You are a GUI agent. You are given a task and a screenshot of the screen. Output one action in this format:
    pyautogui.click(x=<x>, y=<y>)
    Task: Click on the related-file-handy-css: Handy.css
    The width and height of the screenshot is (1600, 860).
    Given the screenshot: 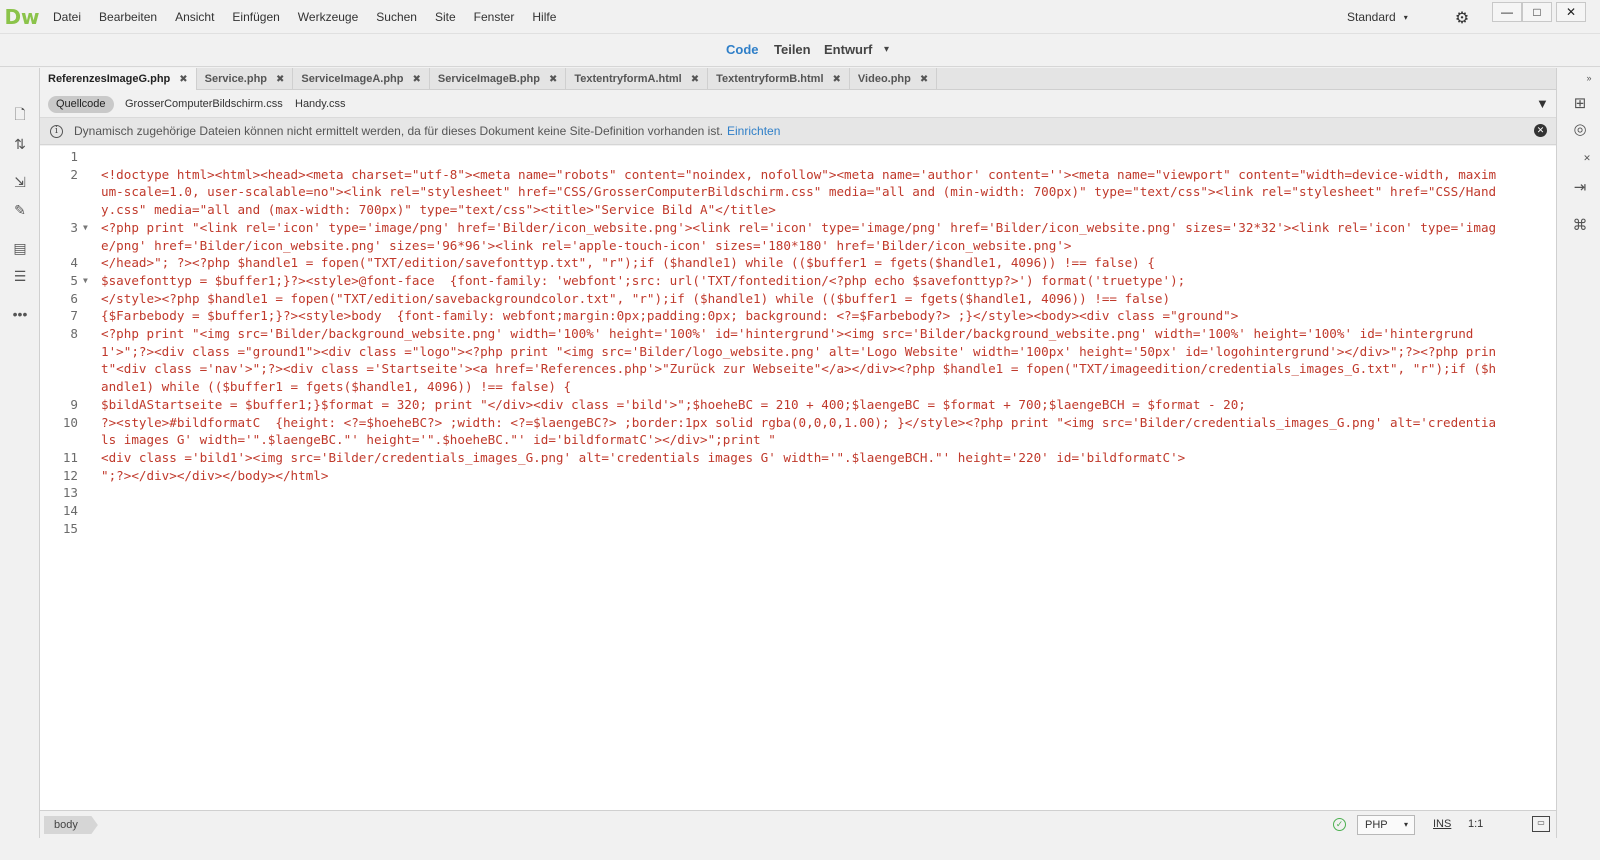 What is the action you would take?
    pyautogui.click(x=320, y=104)
    